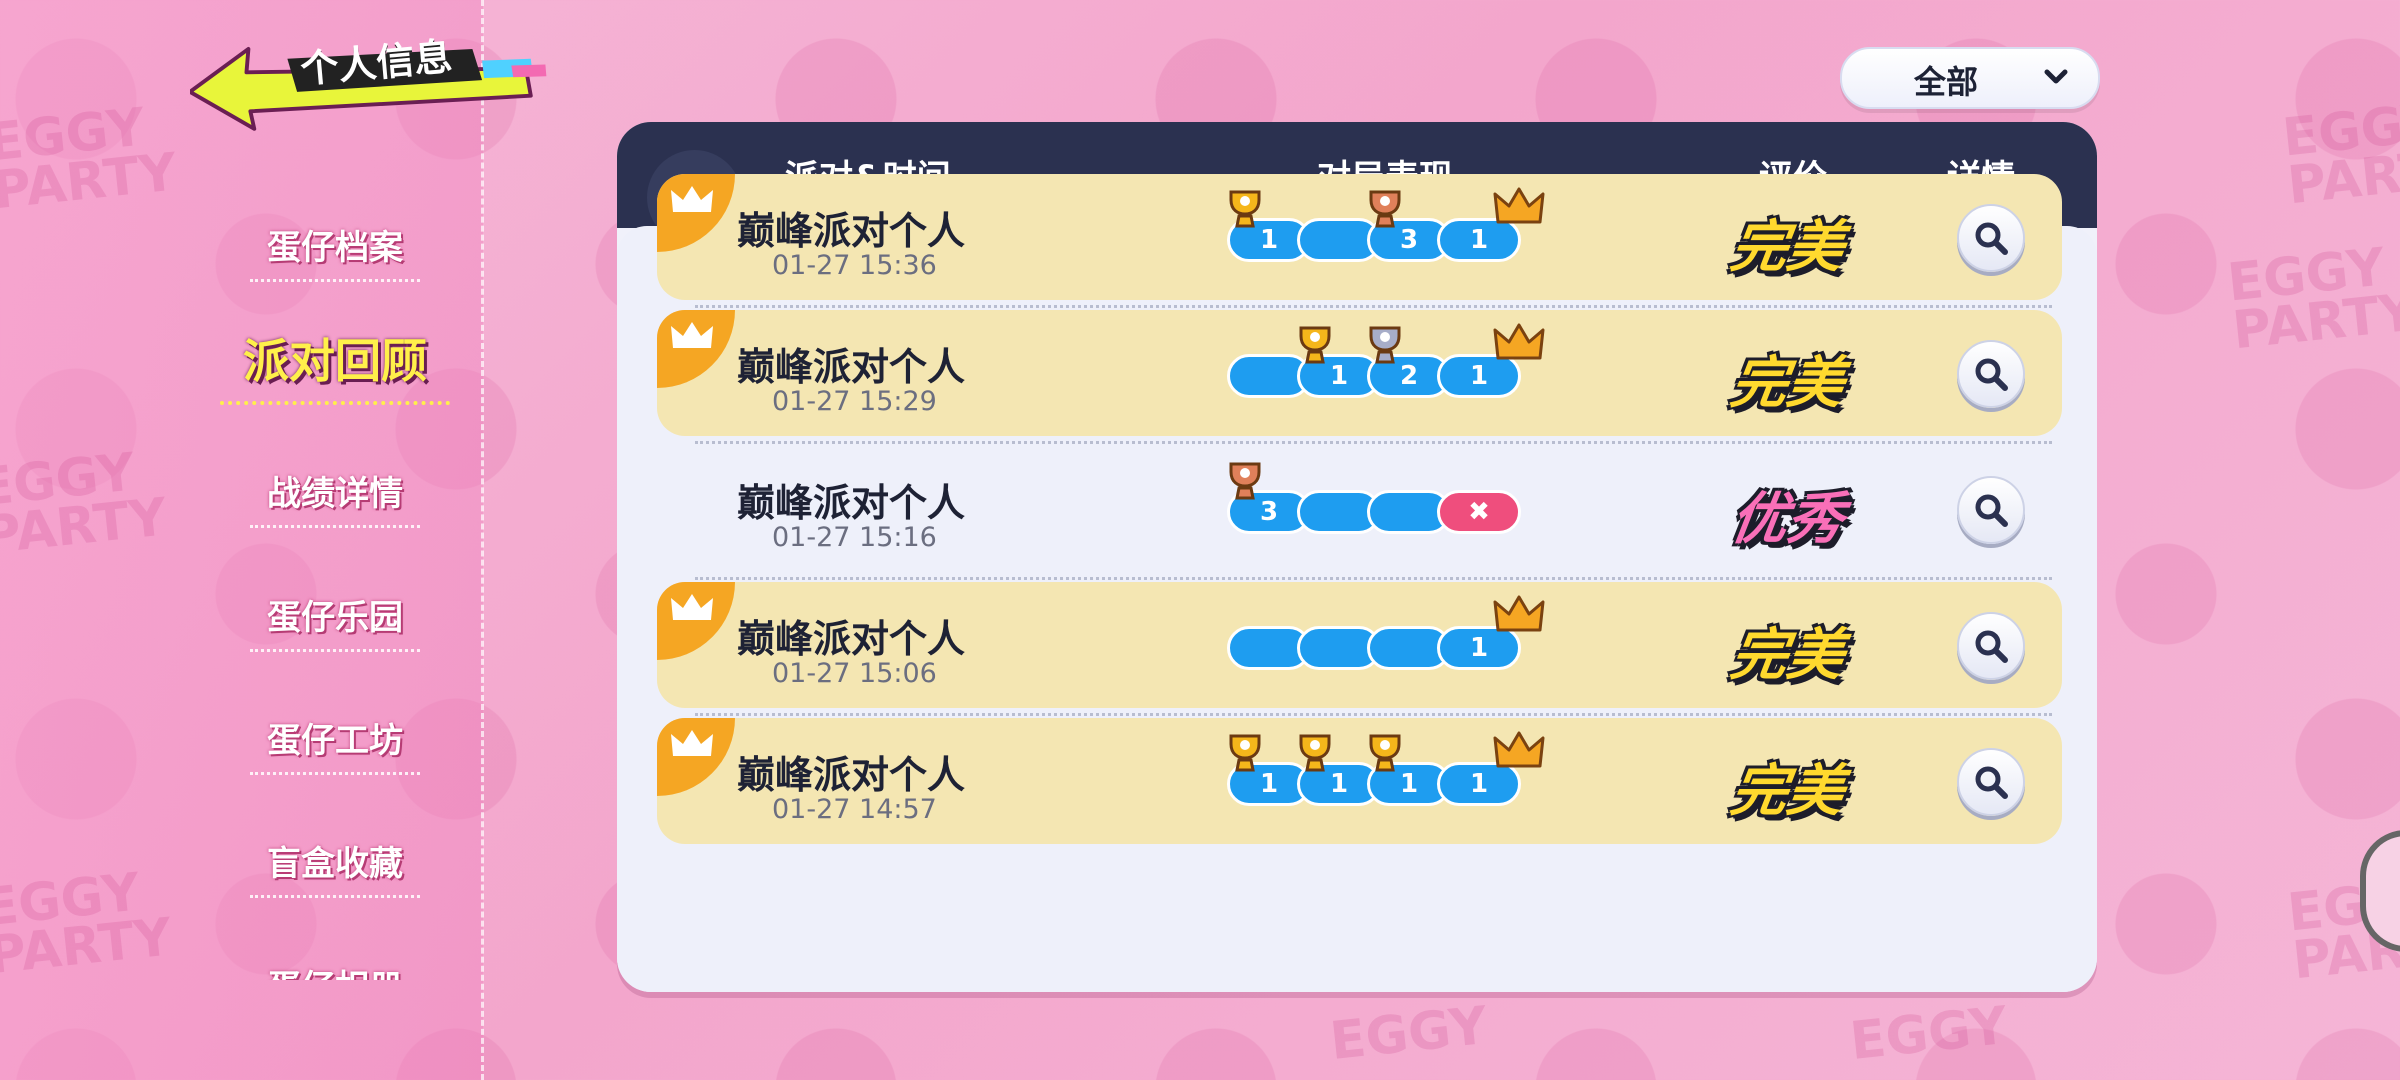 The width and height of the screenshot is (2400, 1080). I want to click on sidebar-item-label: 蛋仔档案, so click(335, 248).